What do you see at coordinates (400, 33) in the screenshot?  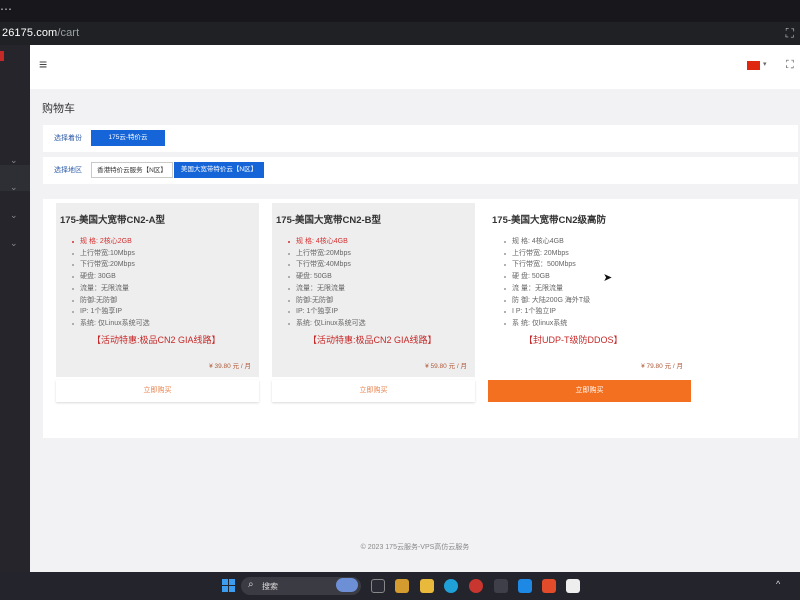 I see `address-bar: 26175.com/cart ⛶` at bounding box center [400, 33].